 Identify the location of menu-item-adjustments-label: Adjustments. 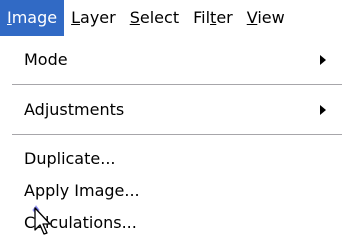
(74, 109).